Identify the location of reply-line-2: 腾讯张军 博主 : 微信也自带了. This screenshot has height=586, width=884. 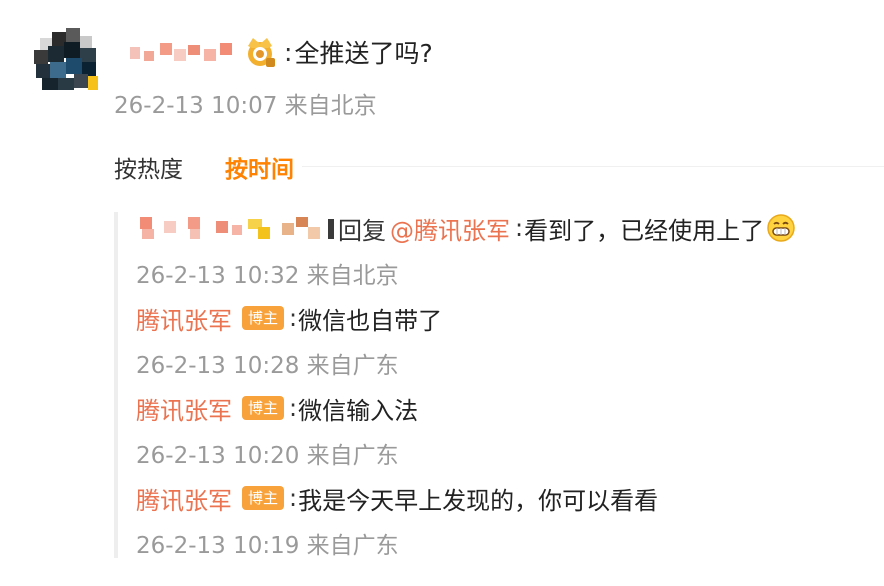
(289, 318).